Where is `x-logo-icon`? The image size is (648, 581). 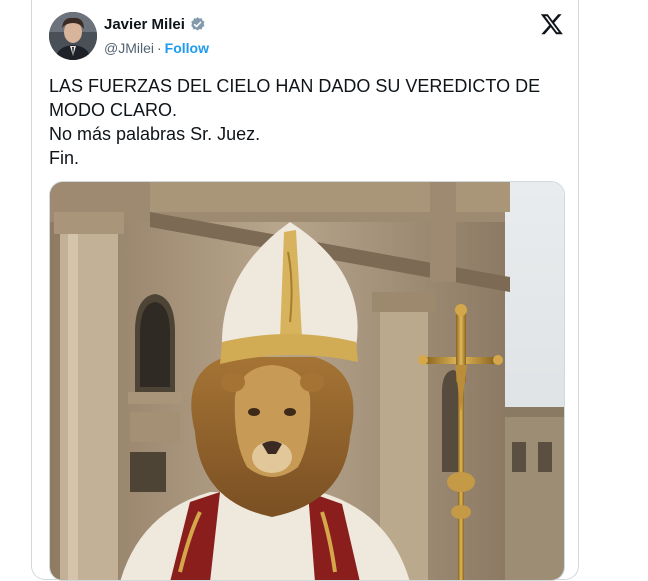
x-logo-icon is located at coordinates (552, 24).